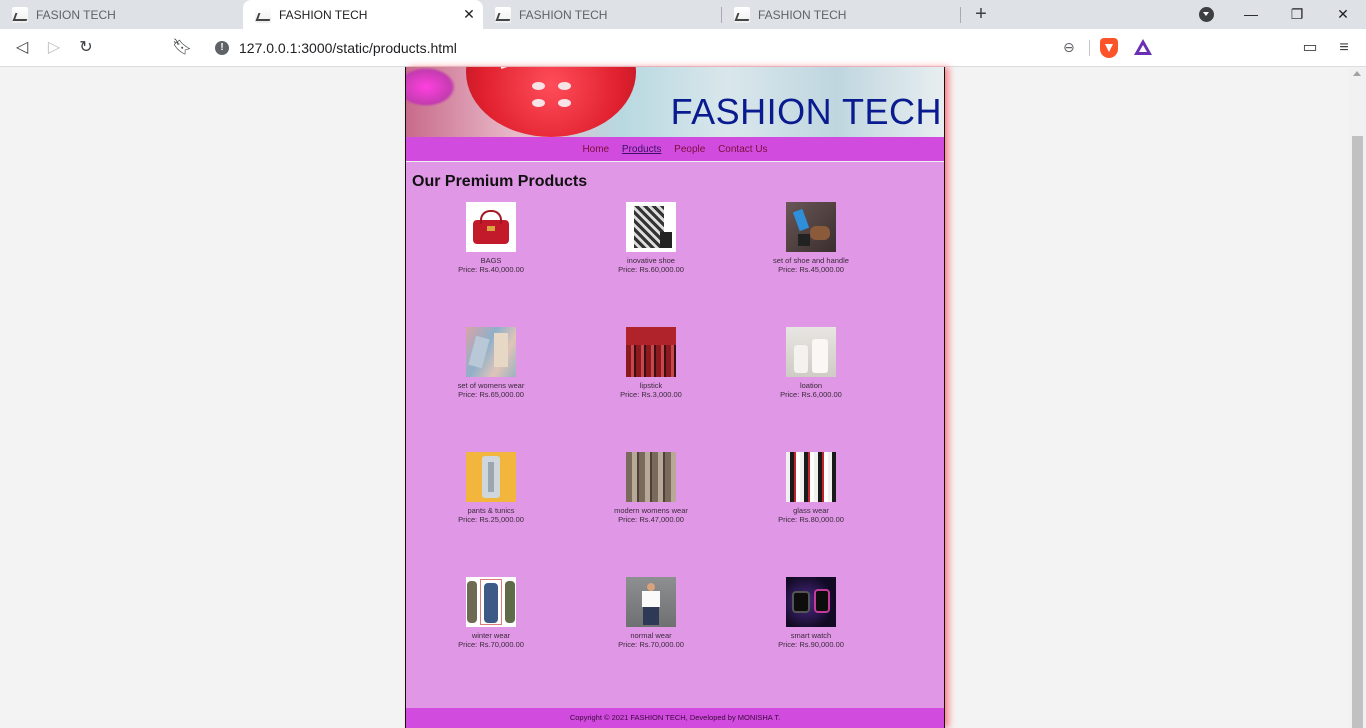 The height and width of the screenshot is (728, 1366). Describe the element at coordinates (811, 227) in the screenshot. I see `product-image-shoe-set` at that location.